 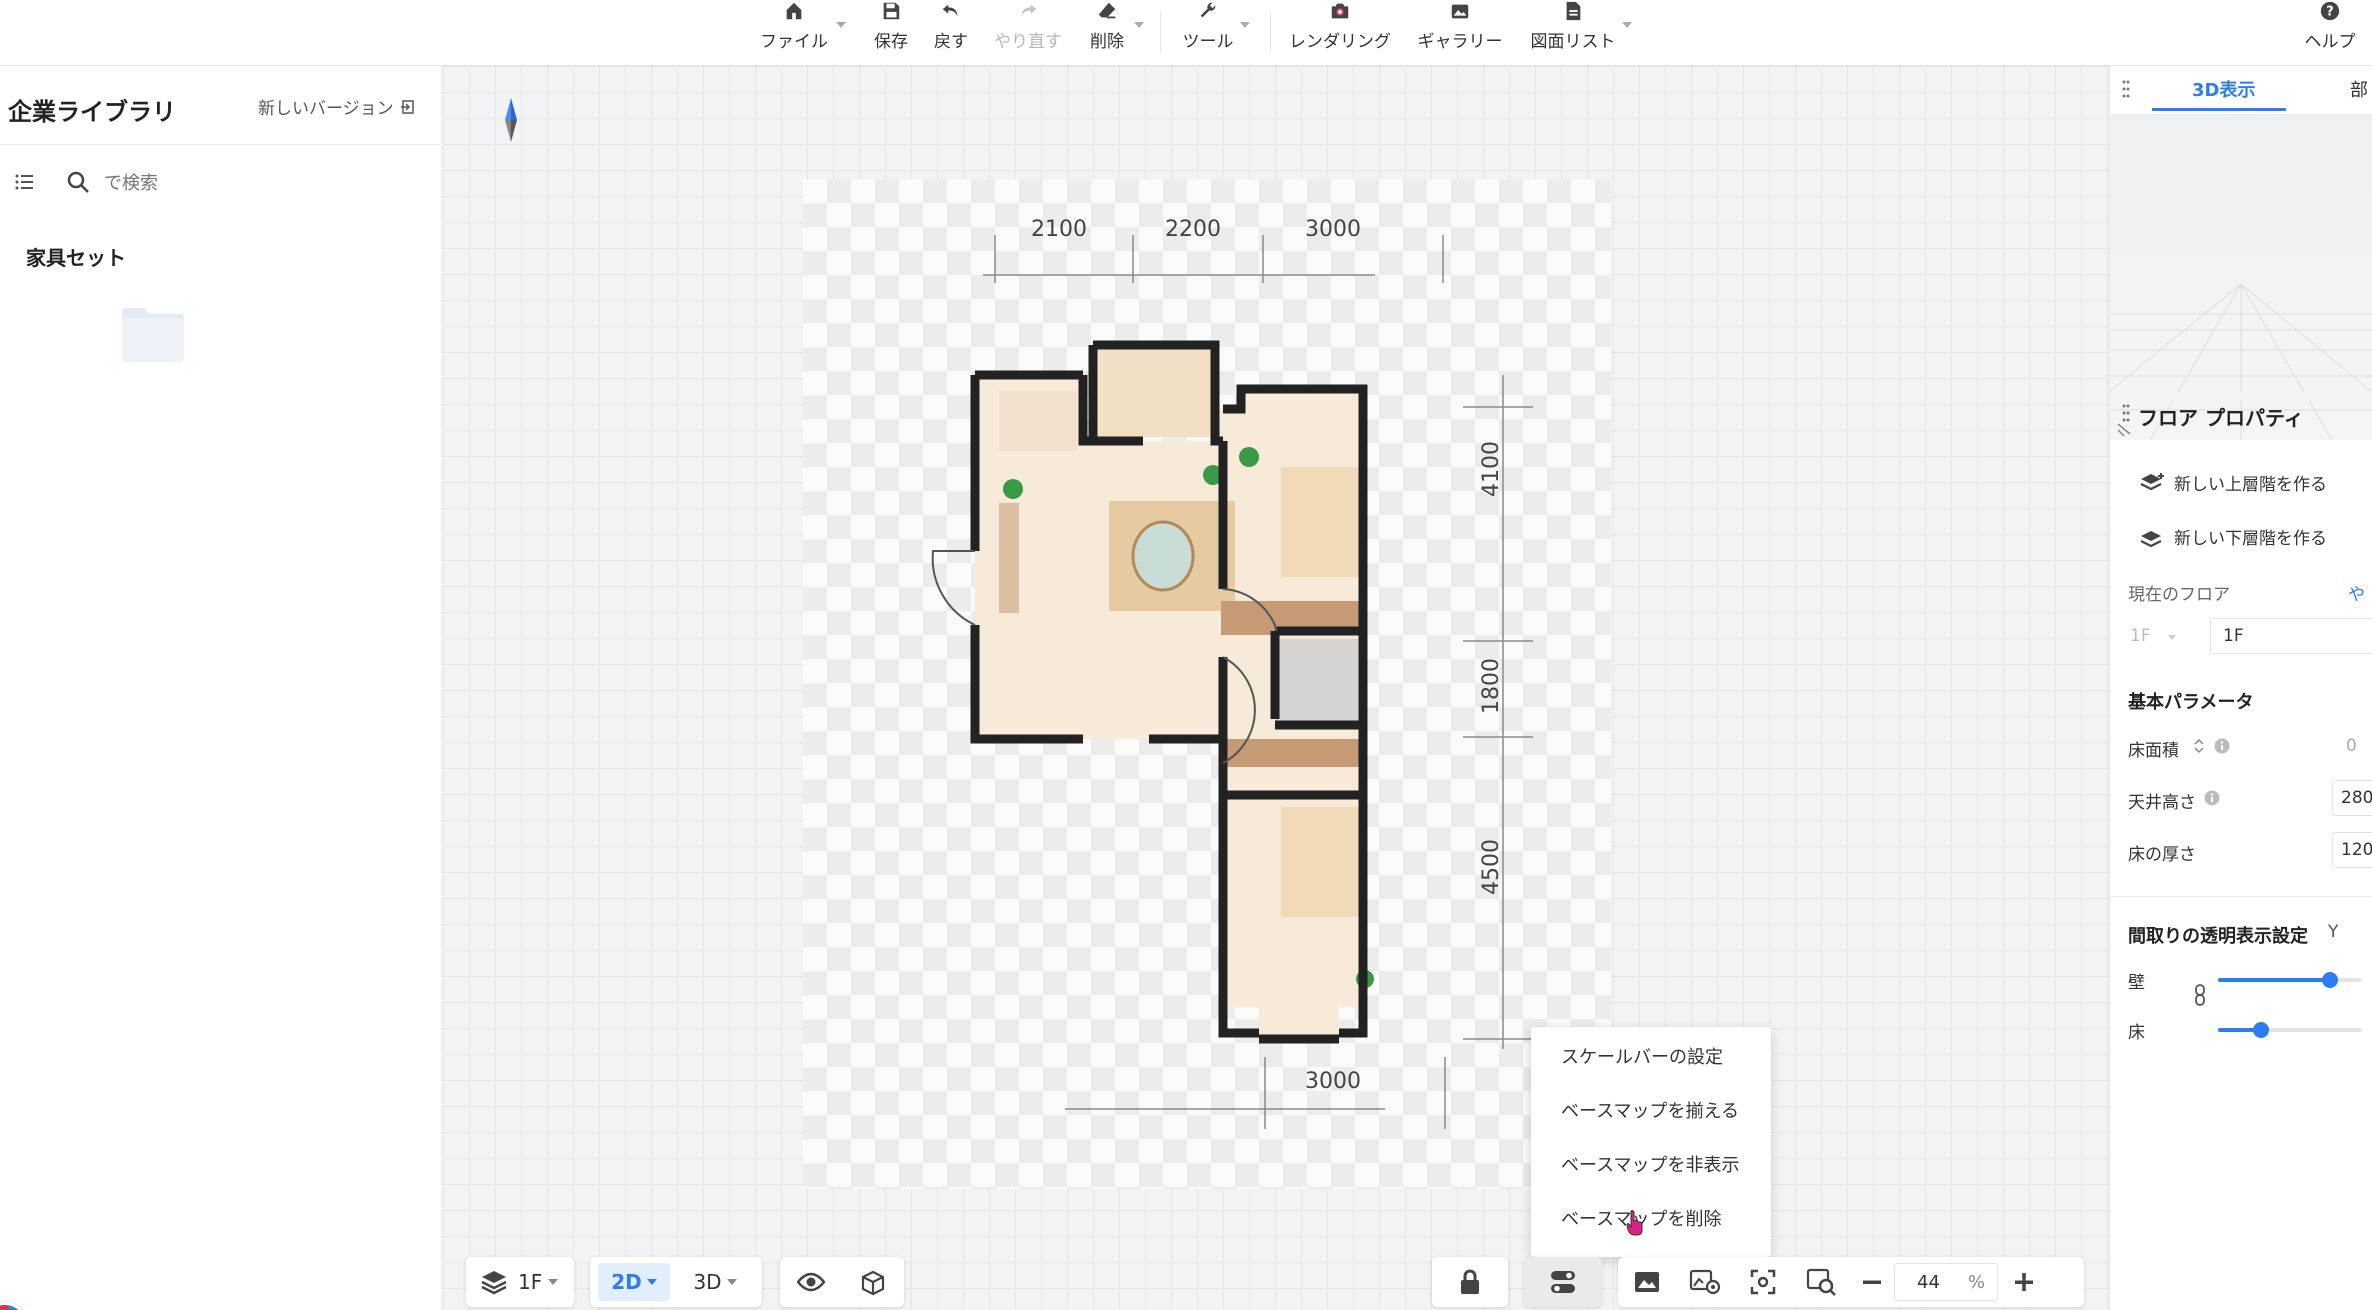 I want to click on zoom-field: 44 %, so click(x=1946, y=1282).